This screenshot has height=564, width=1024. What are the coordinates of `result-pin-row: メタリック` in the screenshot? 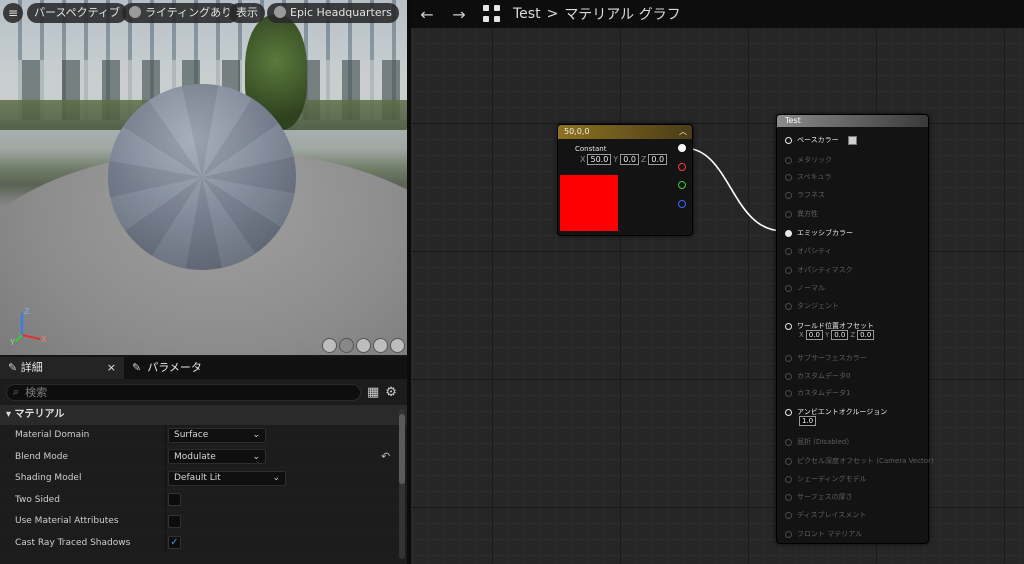 It's located at (808, 160).